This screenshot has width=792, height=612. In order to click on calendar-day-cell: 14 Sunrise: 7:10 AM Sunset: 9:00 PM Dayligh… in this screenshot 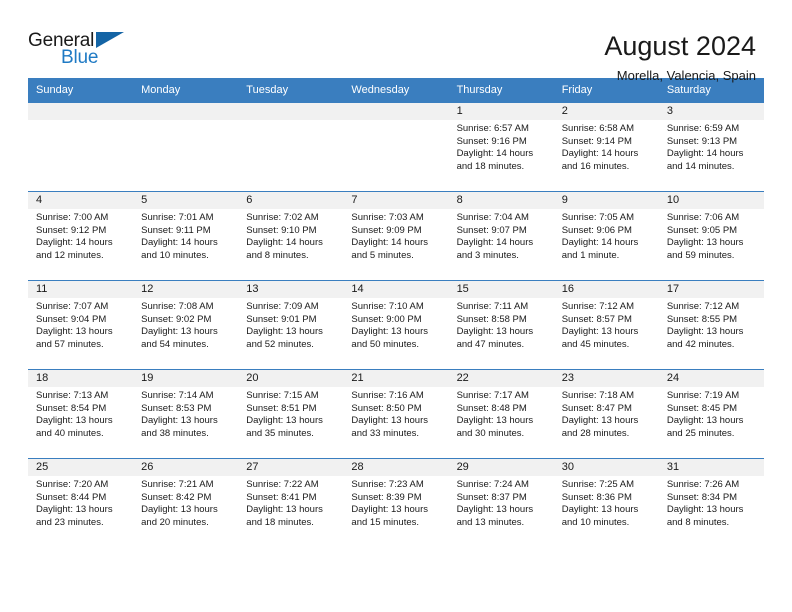, I will do `click(396, 325)`.